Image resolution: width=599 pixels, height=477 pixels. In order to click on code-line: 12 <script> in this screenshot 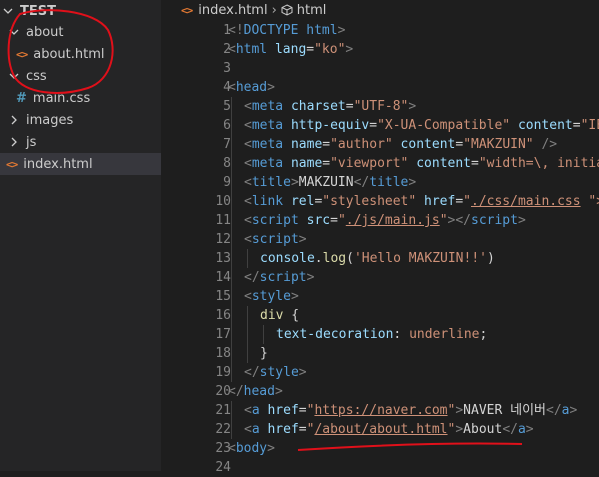, I will do `click(380, 239)`.